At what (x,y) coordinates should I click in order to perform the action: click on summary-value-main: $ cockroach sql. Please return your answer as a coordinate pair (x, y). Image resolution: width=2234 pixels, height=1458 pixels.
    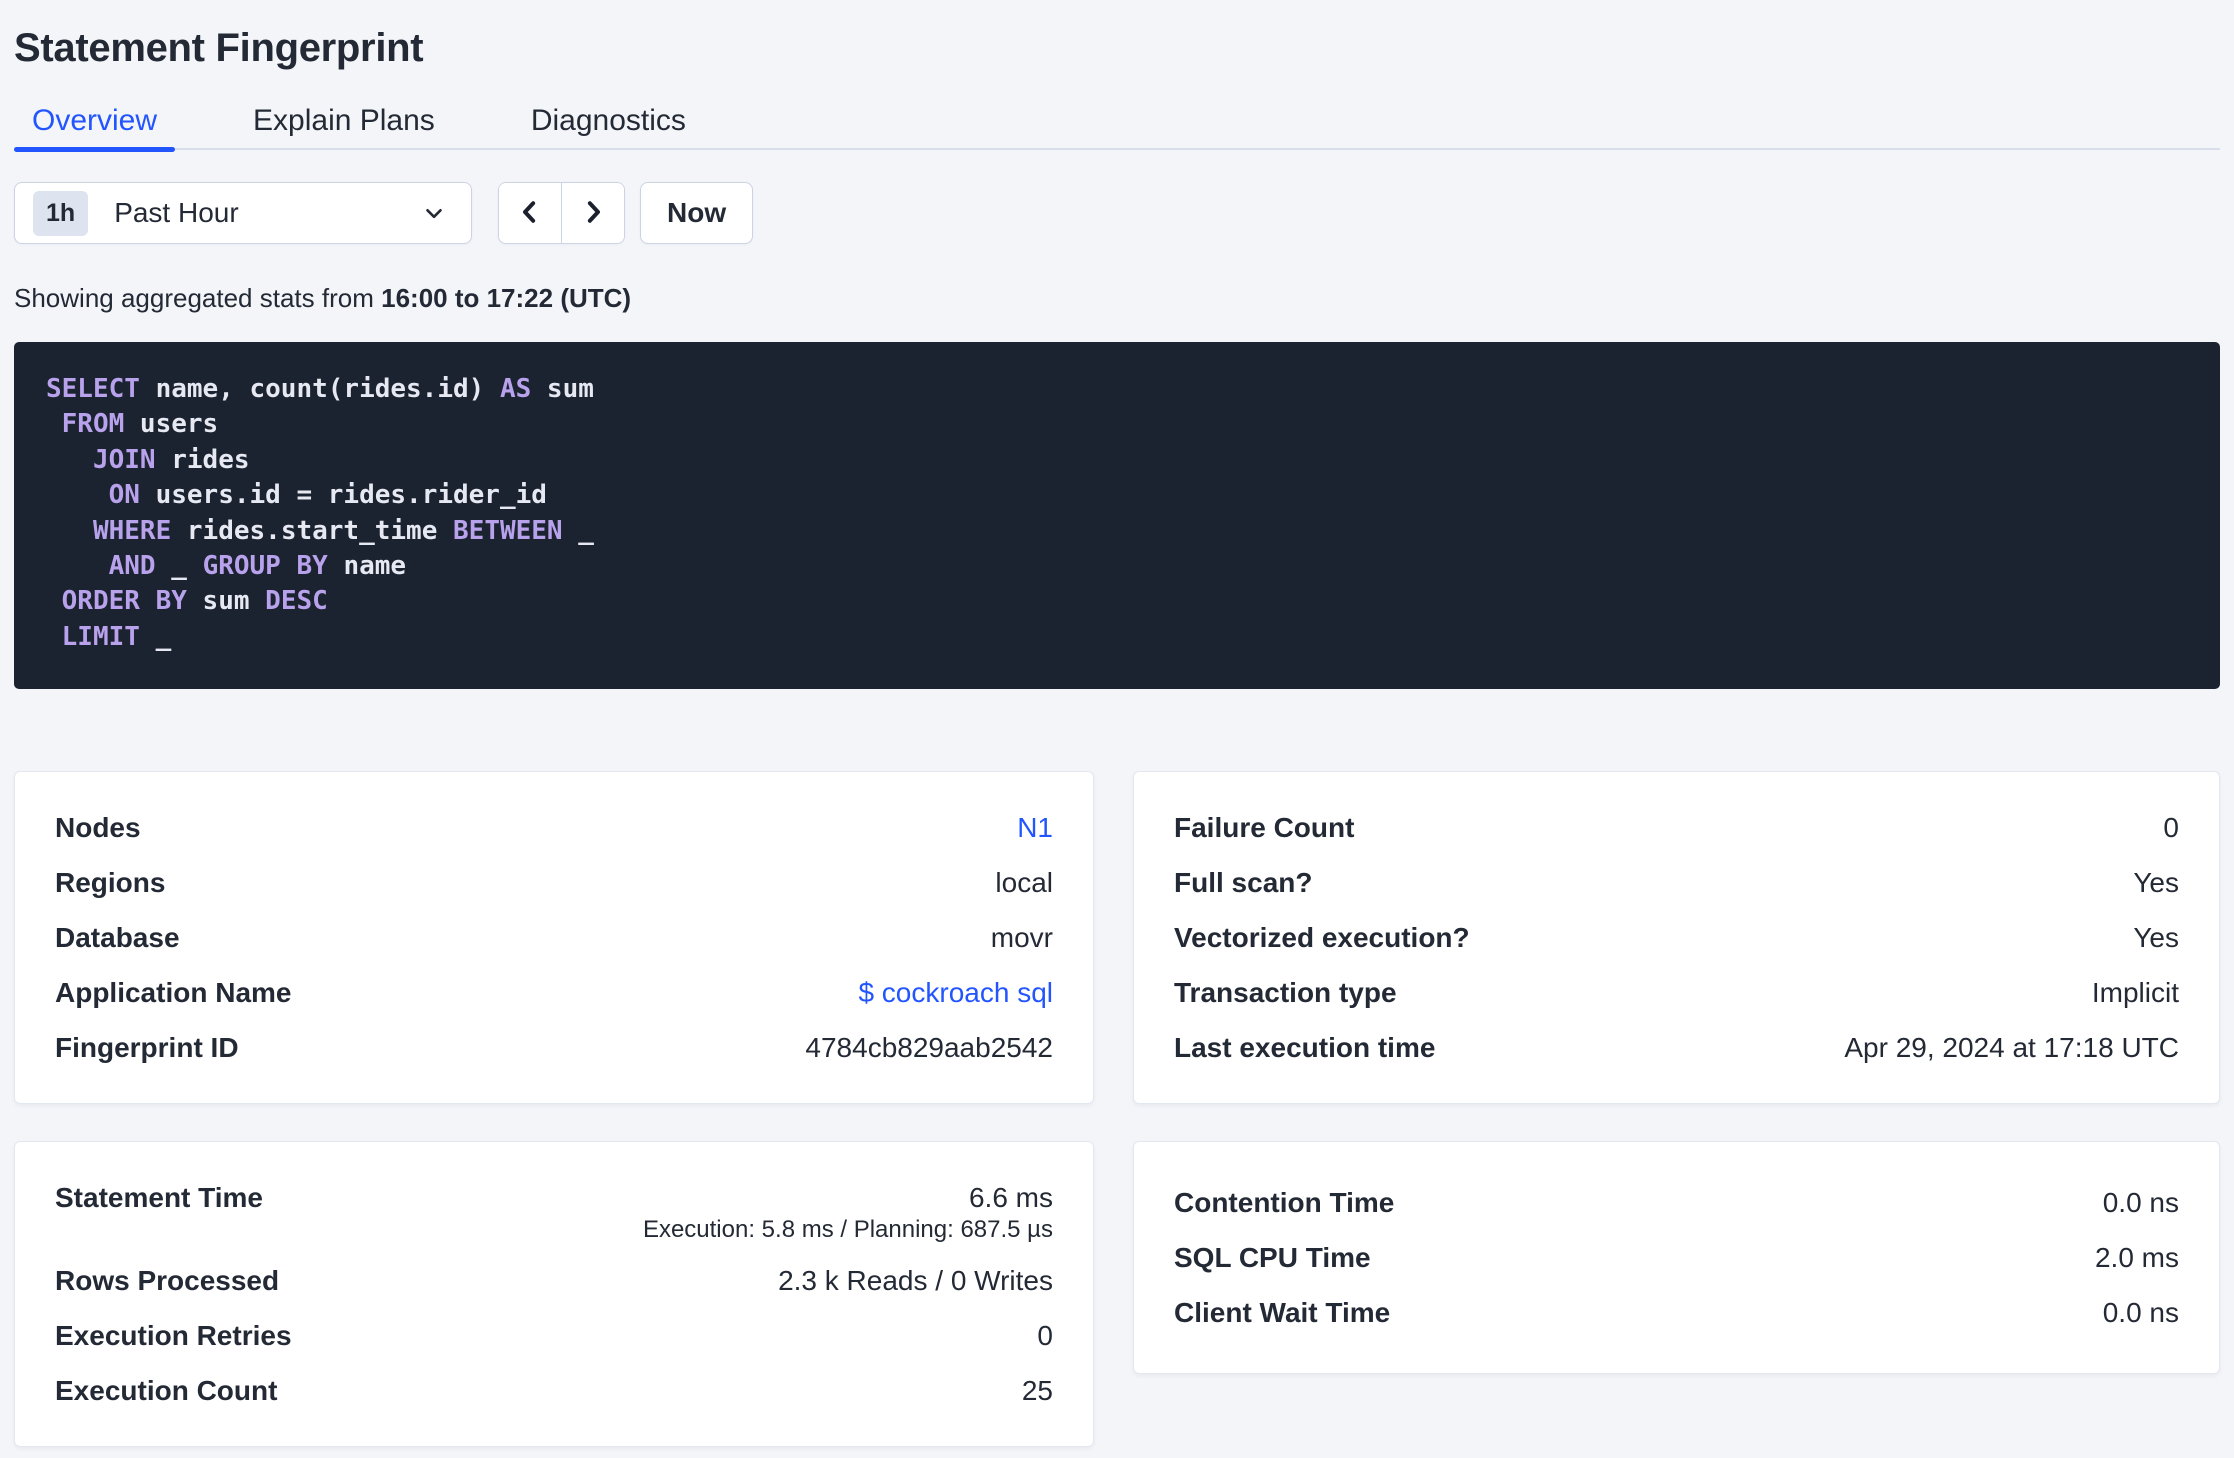
    Looking at the image, I should click on (955, 992).